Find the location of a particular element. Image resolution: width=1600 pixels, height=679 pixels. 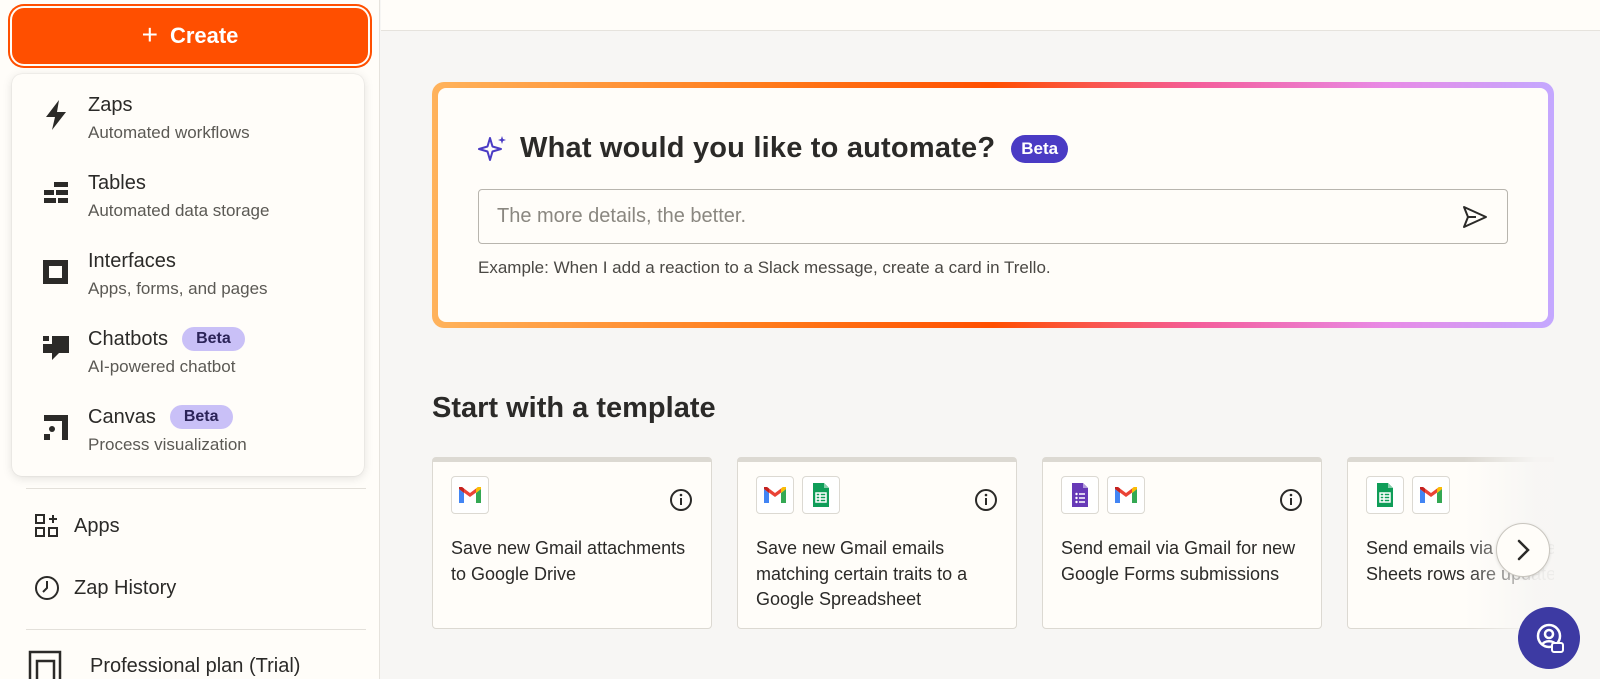

send-icon is located at coordinates (1475, 217).